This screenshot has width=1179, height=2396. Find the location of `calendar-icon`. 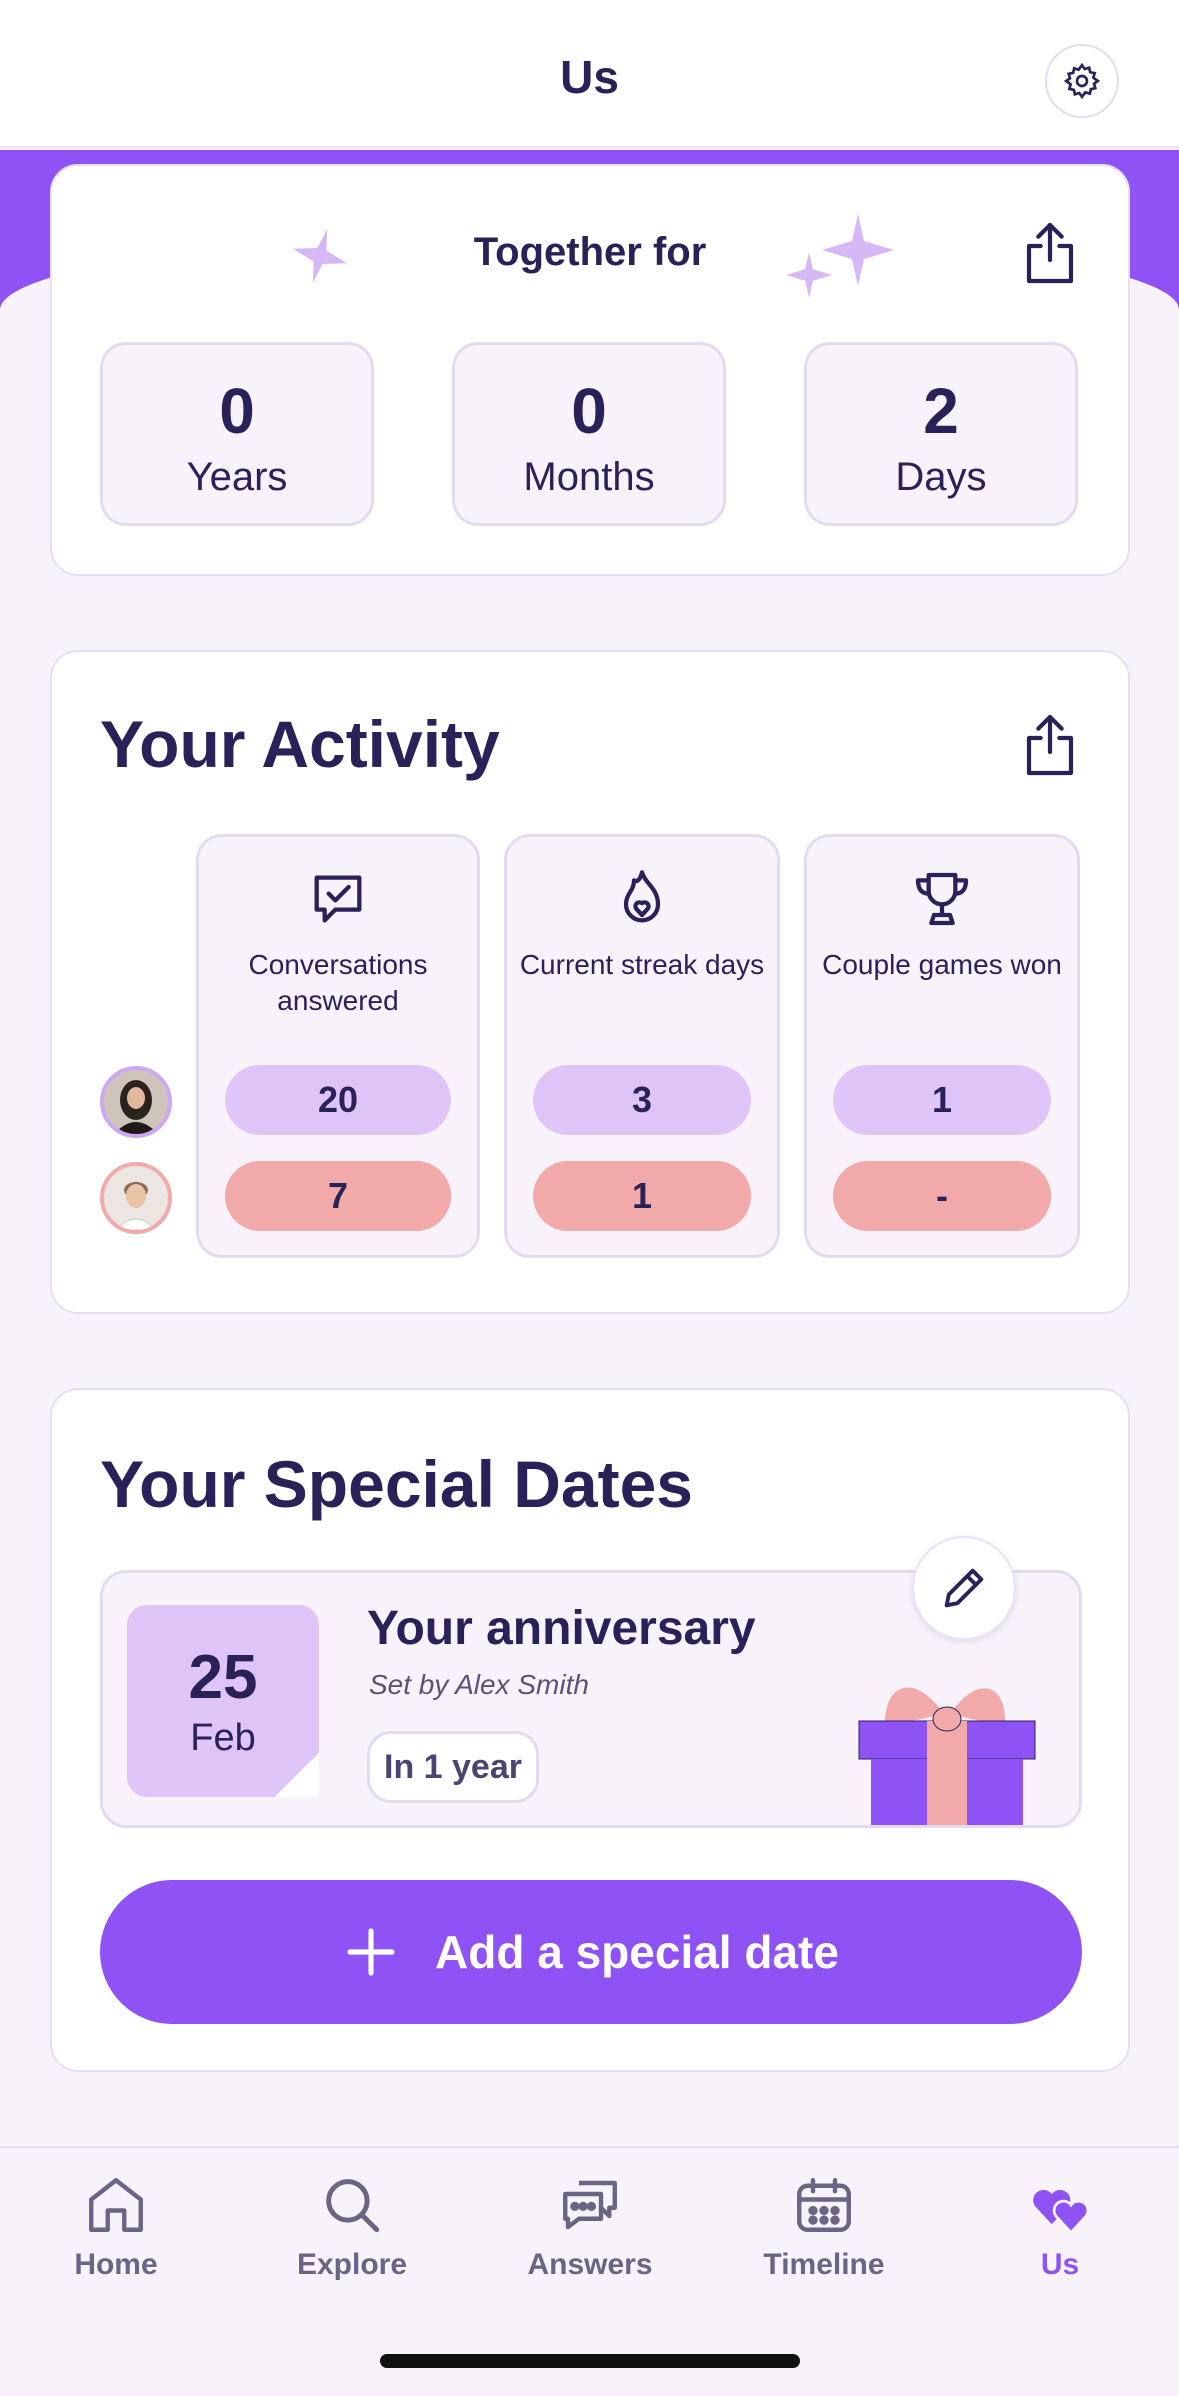

calendar-icon is located at coordinates (824, 2205).